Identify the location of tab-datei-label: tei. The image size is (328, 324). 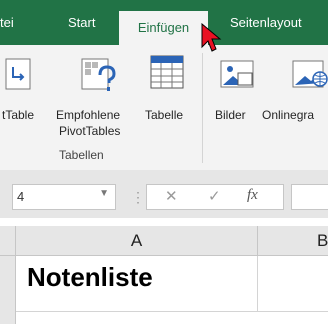
(7, 22).